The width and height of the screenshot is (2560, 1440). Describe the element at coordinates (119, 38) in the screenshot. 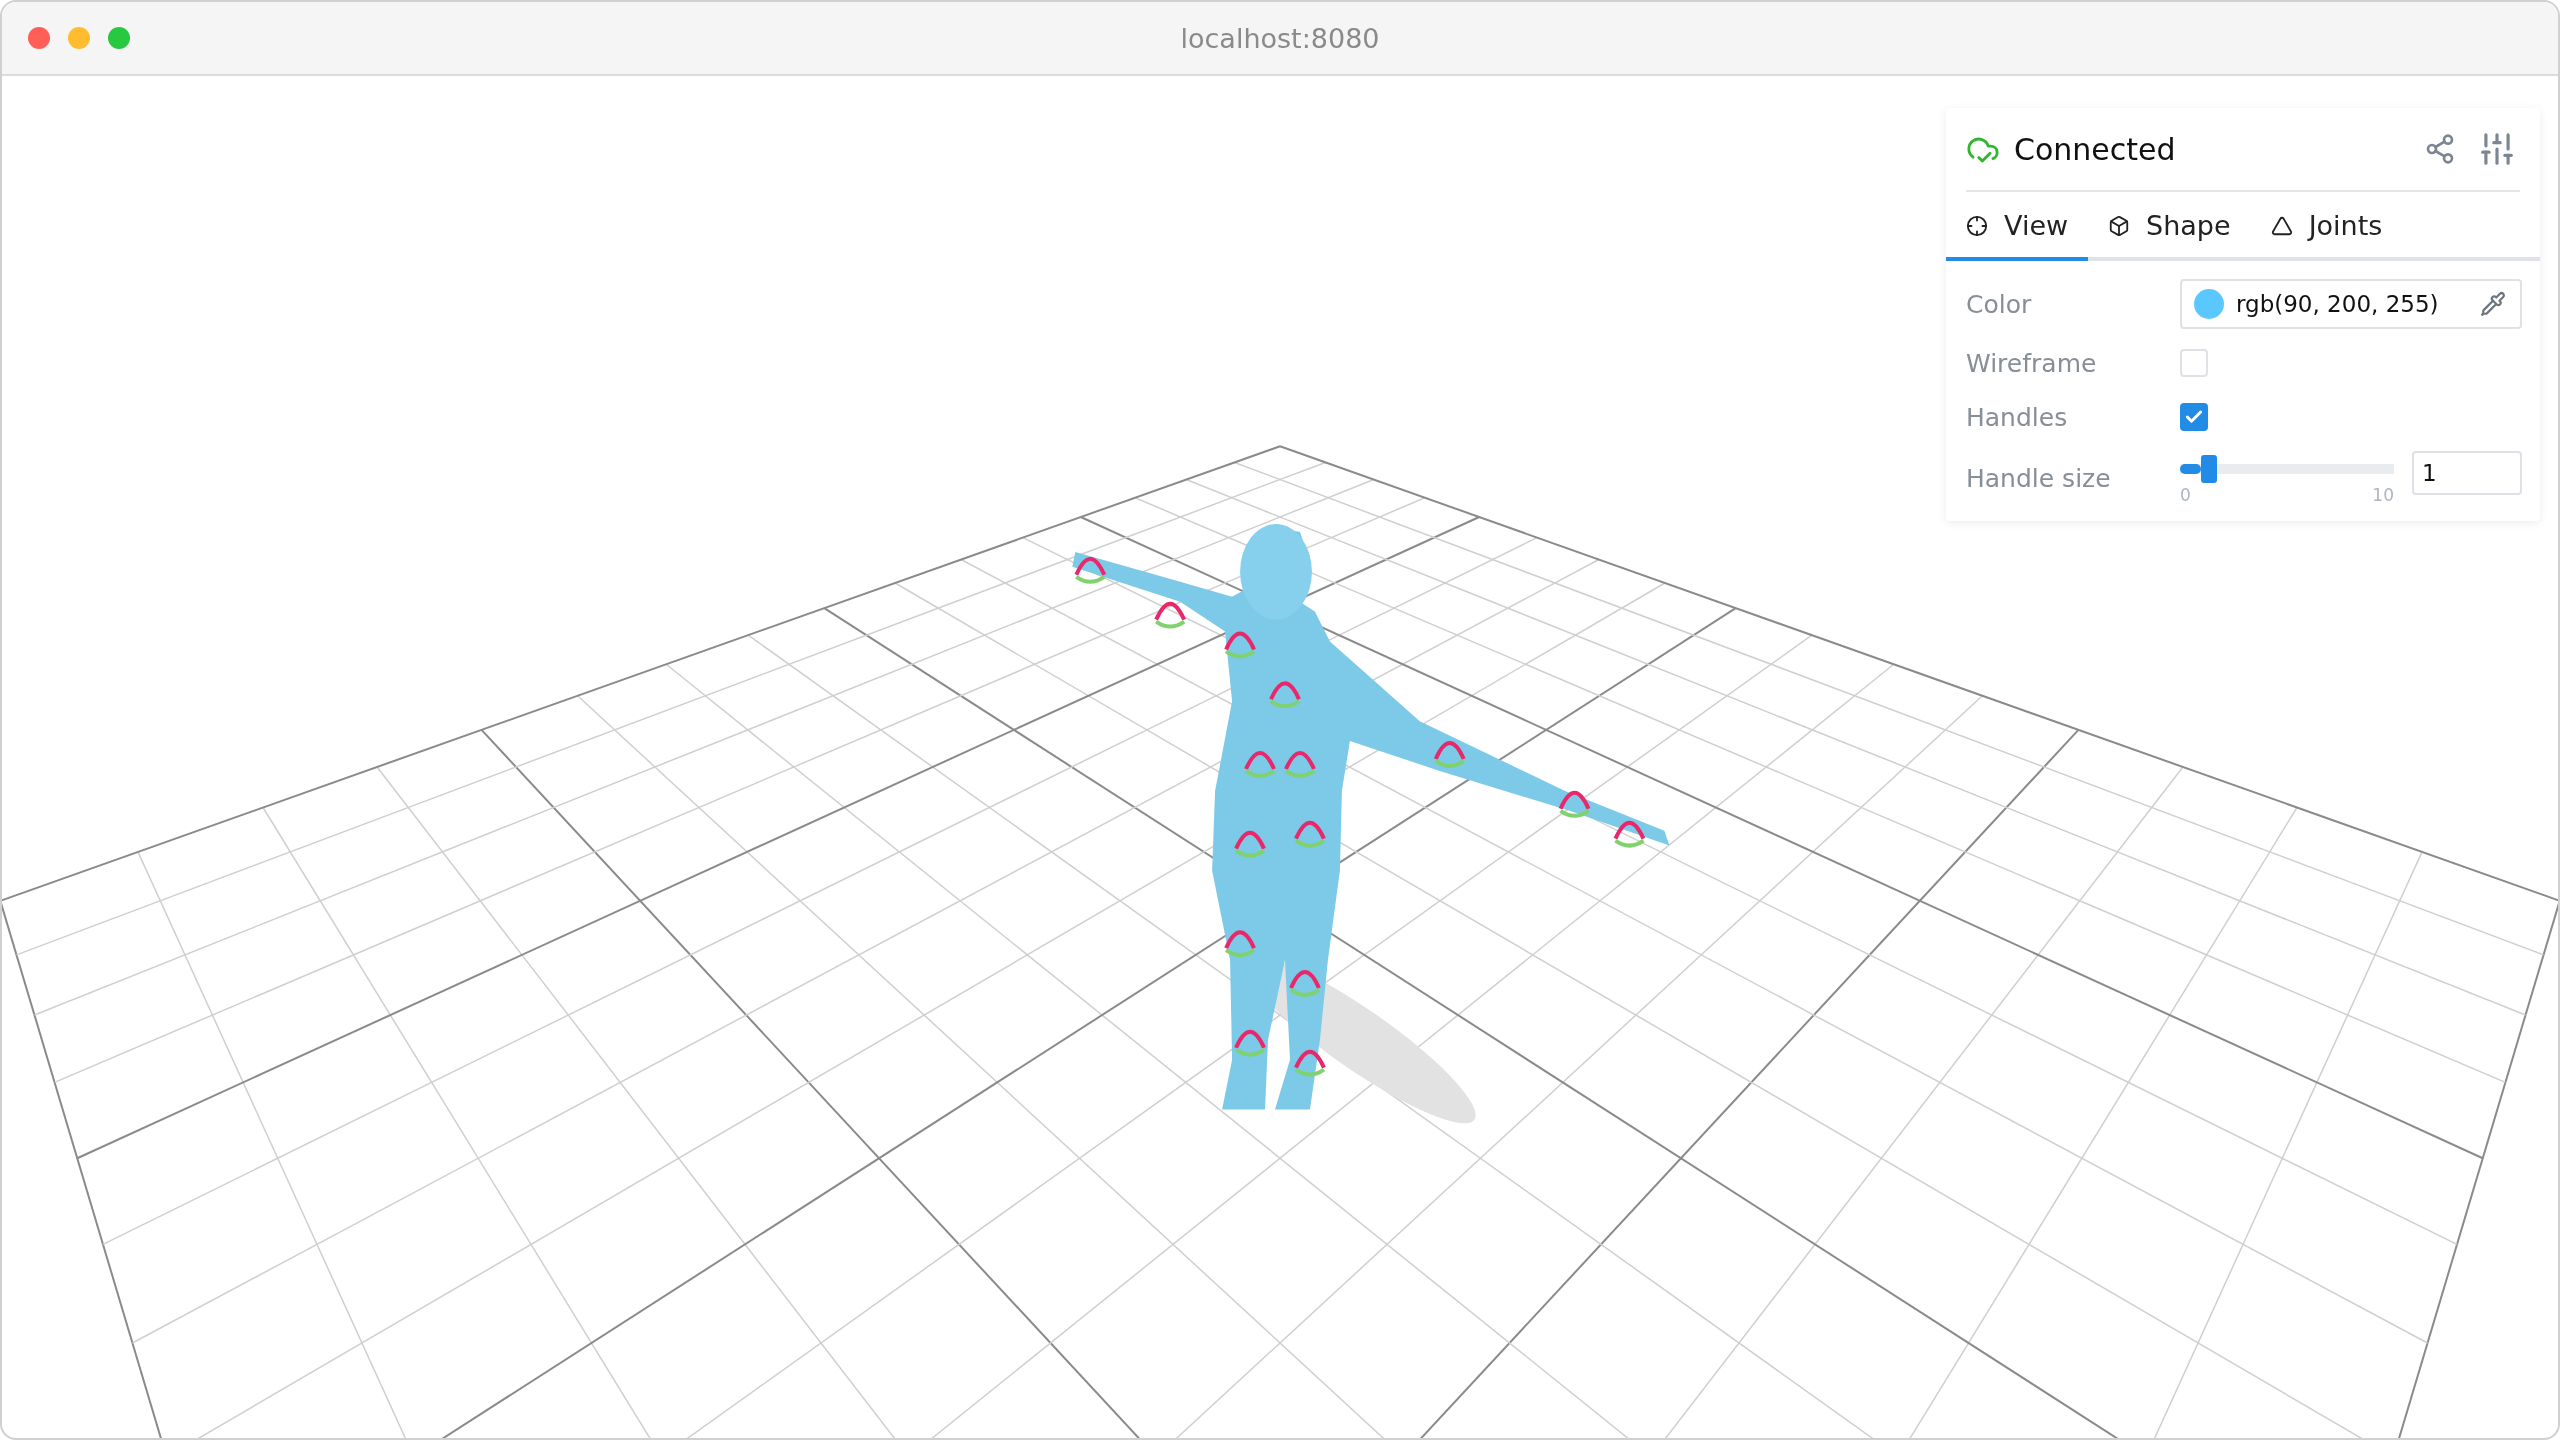

I see `maximize-window-button` at that location.